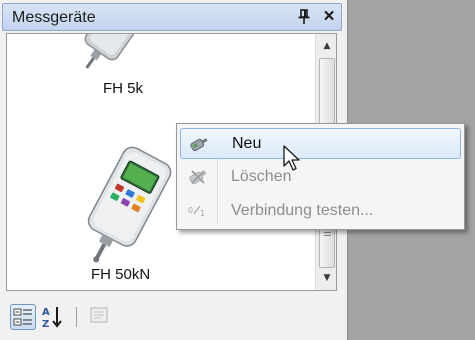 The image size is (475, 340). Describe the element at coordinates (190, 210) in the screenshot. I see `svg-text: 0` at that location.